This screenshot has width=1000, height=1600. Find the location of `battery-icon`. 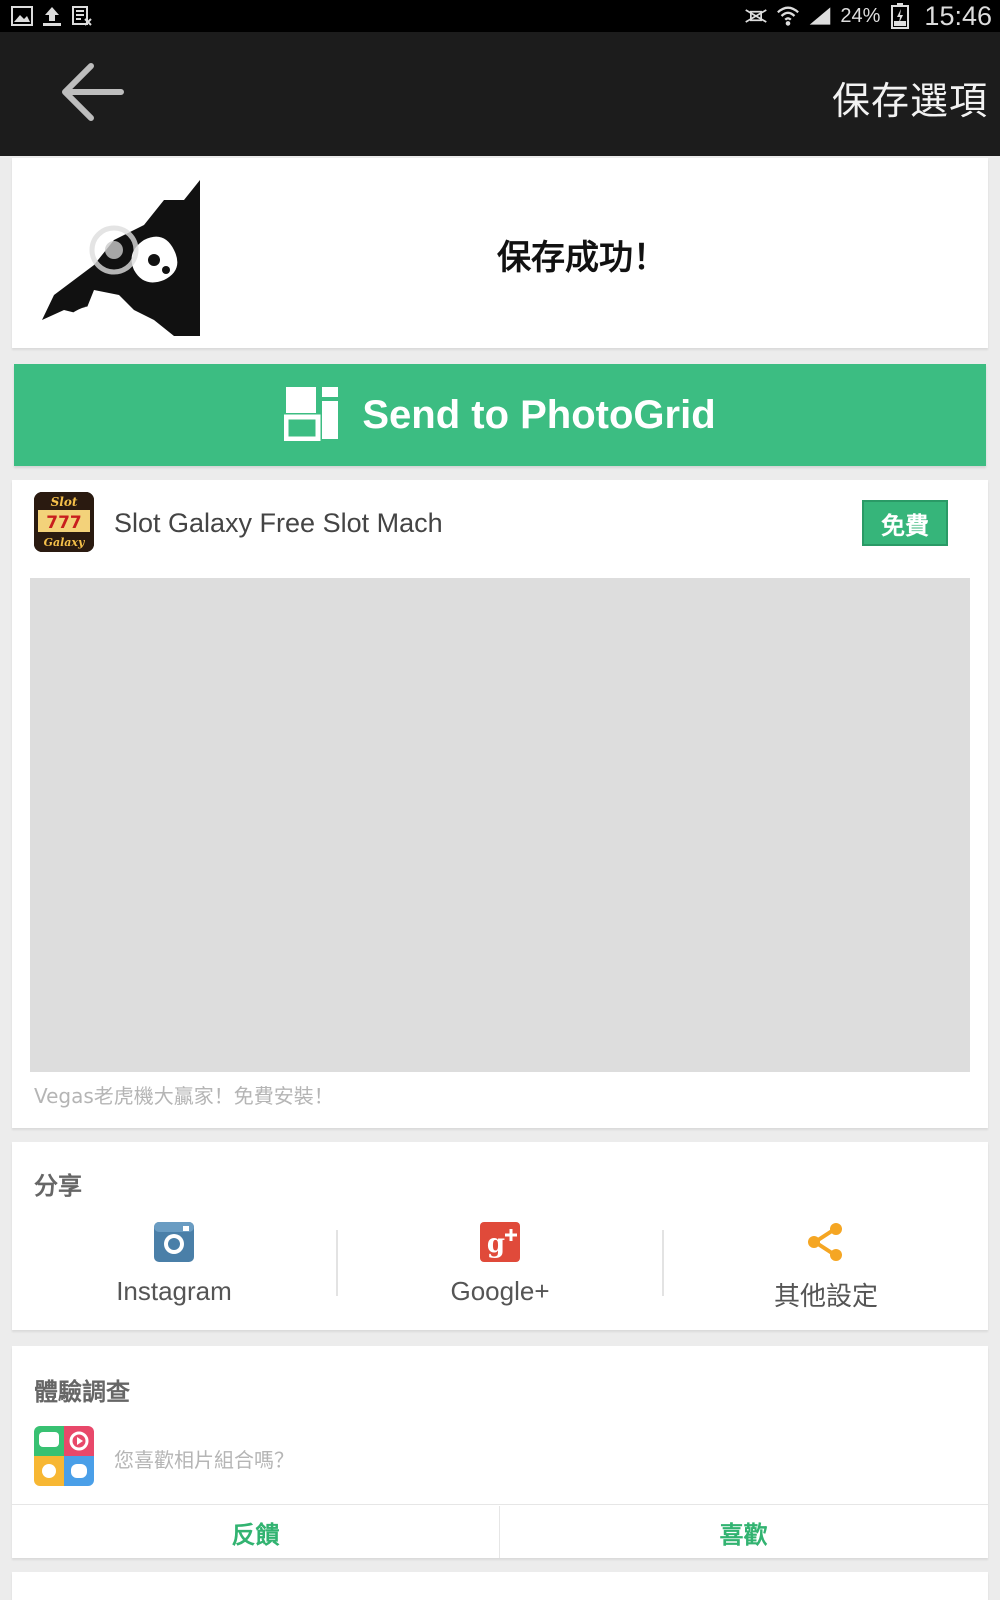

battery-icon is located at coordinates (900, 16).